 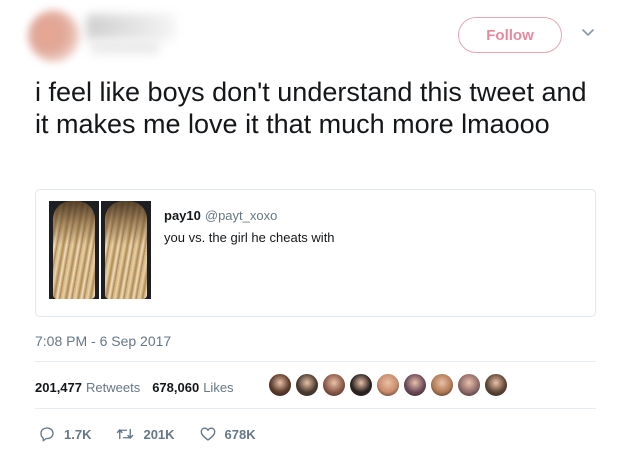 I want to click on author-name-redacted, so click(x=131, y=27).